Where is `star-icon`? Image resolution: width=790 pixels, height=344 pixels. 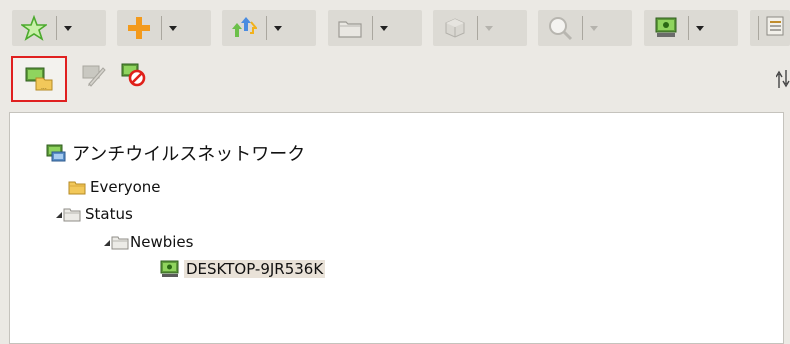 star-icon is located at coordinates (34, 28).